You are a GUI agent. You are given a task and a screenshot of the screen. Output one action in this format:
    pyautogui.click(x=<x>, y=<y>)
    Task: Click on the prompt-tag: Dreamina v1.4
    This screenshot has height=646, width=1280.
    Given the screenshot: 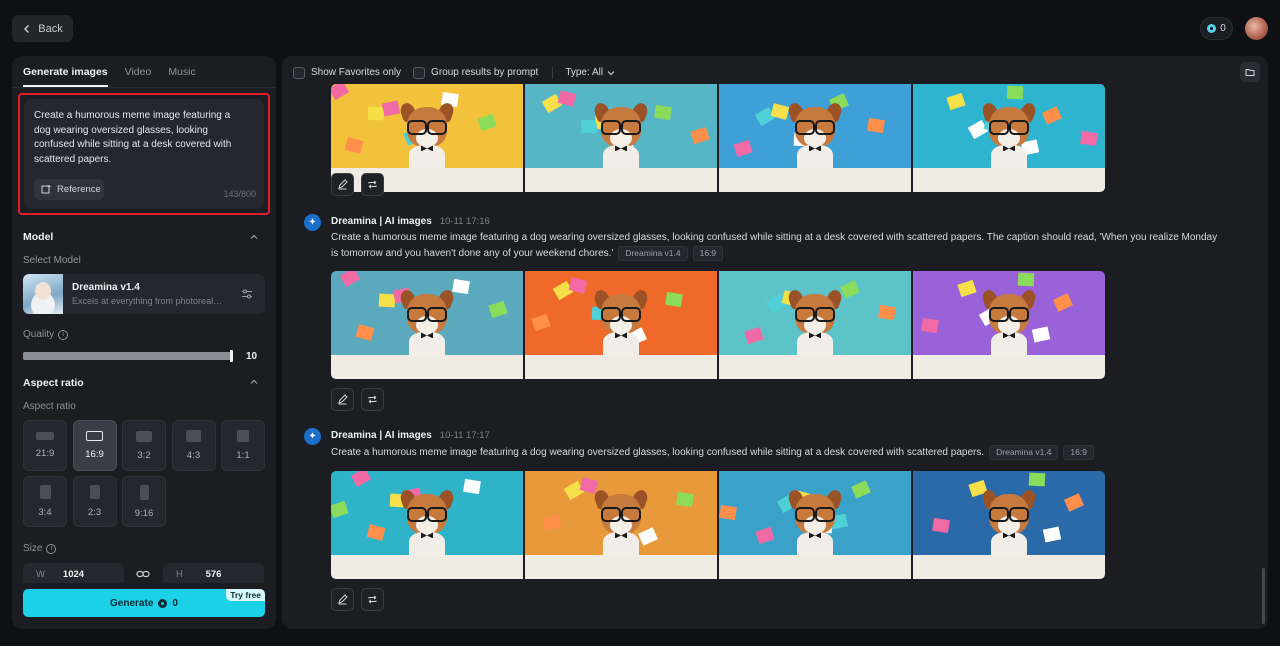 What is the action you would take?
    pyautogui.click(x=653, y=253)
    